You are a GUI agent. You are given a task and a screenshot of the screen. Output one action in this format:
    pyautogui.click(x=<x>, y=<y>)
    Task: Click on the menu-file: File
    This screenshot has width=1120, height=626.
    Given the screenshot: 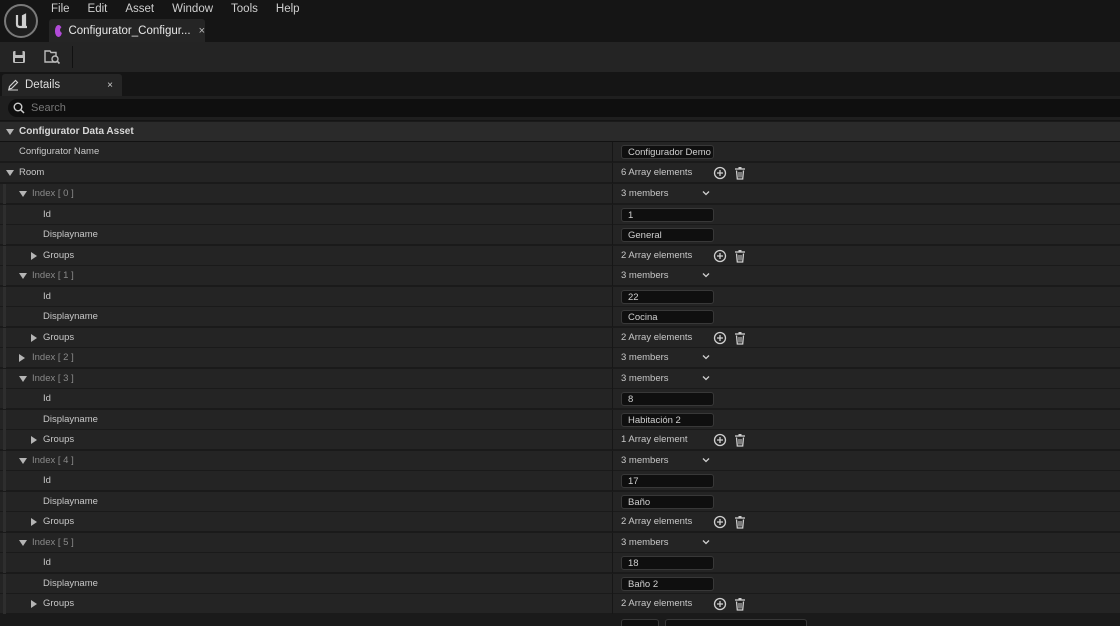 What is the action you would take?
    pyautogui.click(x=60, y=9)
    